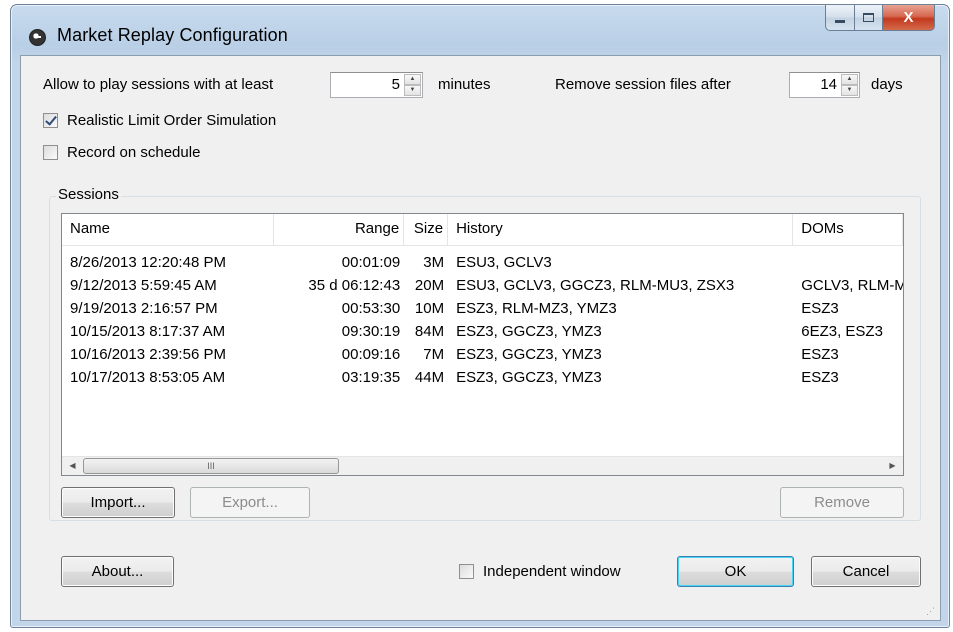 The height and width of the screenshot is (632, 953). I want to click on independent-window-checkbox: Independent window, so click(540, 571).